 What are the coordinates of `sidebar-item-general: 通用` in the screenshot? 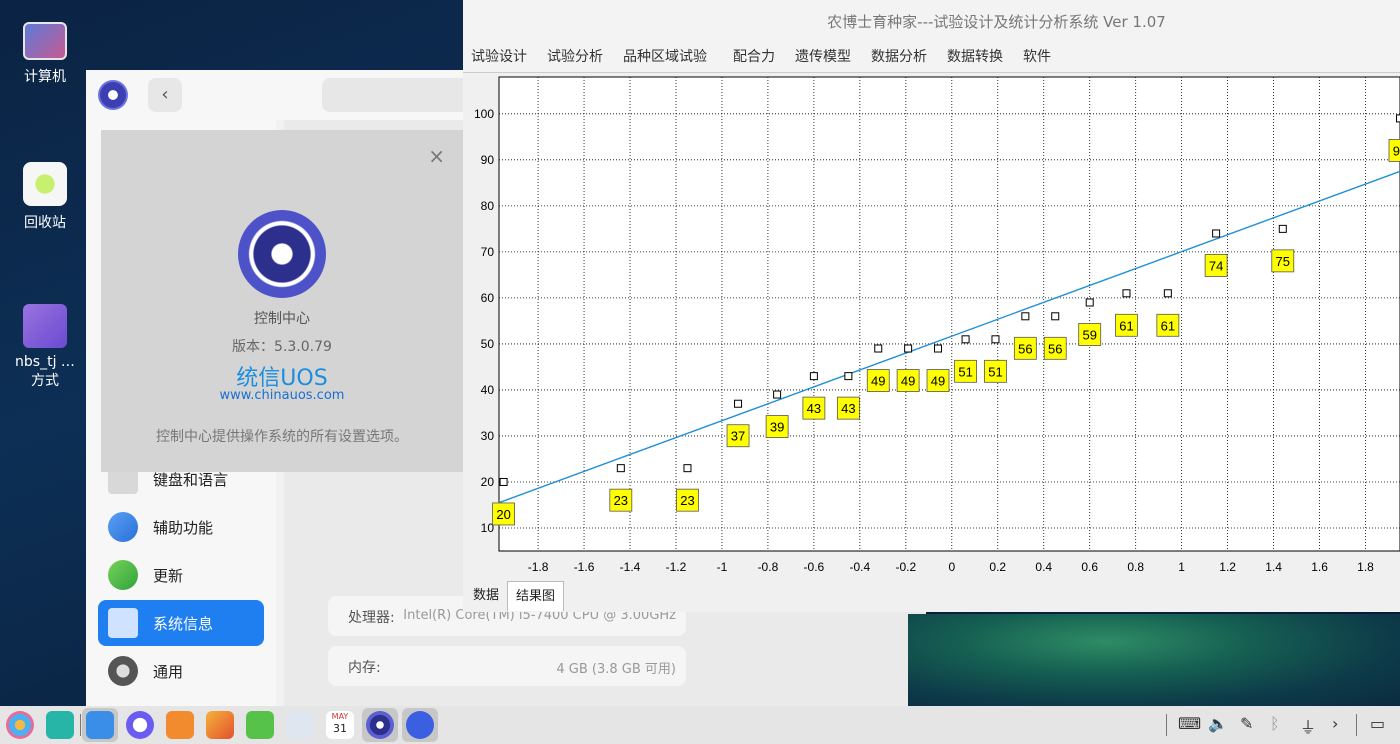 It's located at (181, 671).